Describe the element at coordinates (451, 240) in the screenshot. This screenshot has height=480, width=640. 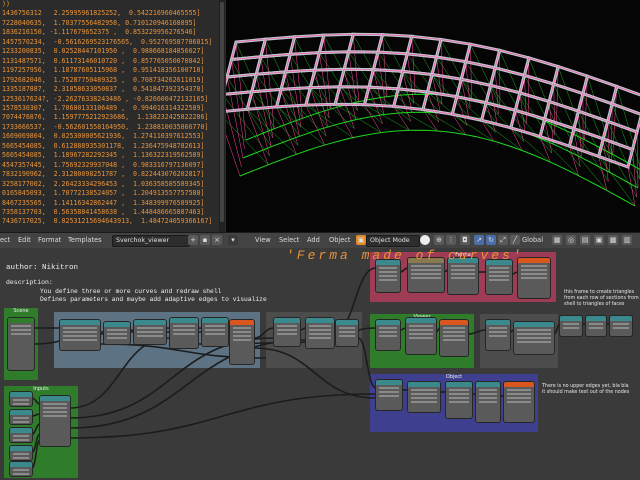
I see `snap-icon: ⋮` at that location.